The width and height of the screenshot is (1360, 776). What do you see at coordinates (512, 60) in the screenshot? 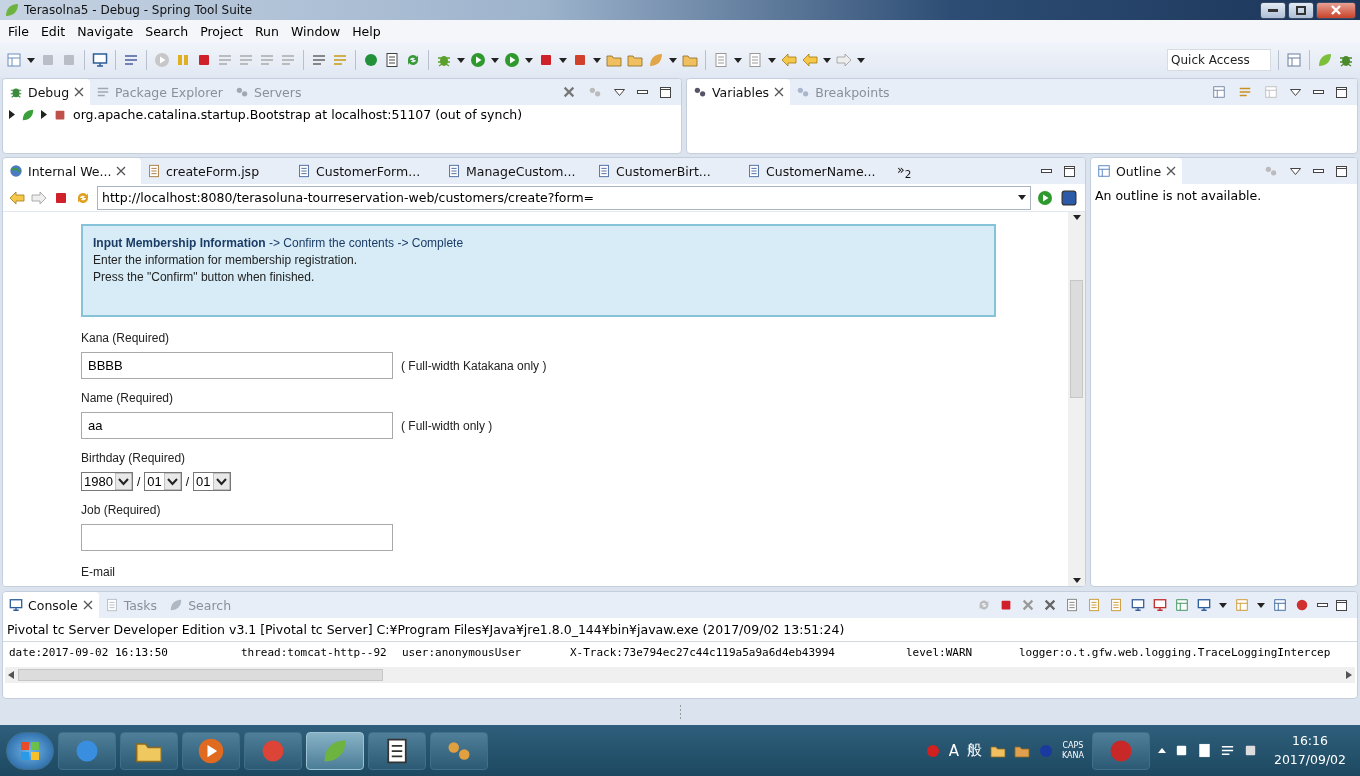
I see `run-tool-icon` at bounding box center [512, 60].